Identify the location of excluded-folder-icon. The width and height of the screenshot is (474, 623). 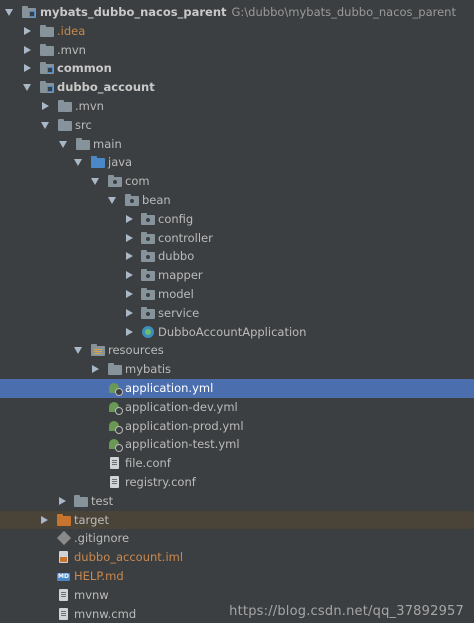
(64, 519).